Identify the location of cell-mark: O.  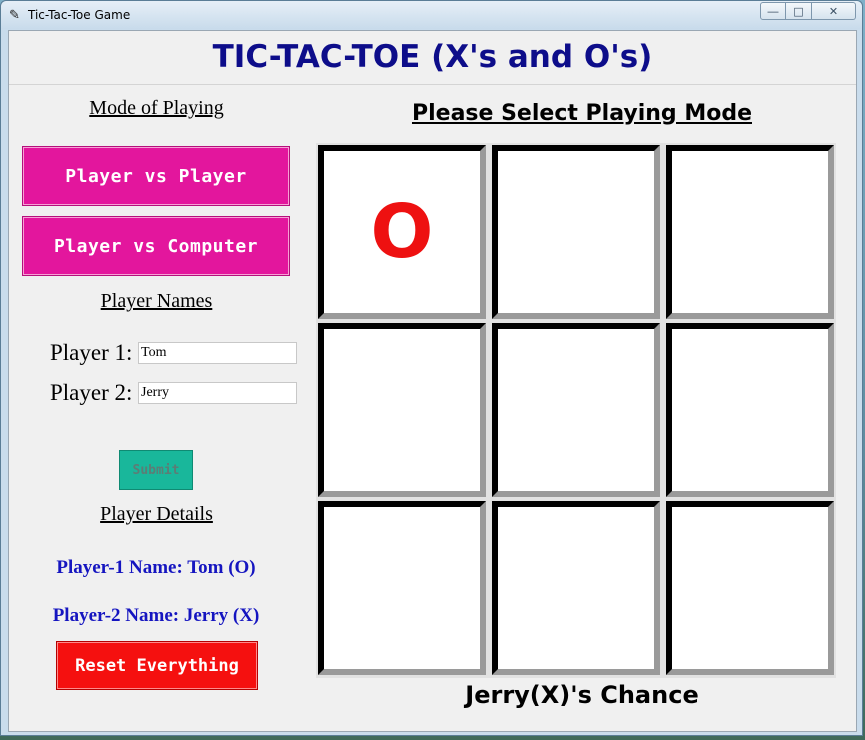
(402, 232).